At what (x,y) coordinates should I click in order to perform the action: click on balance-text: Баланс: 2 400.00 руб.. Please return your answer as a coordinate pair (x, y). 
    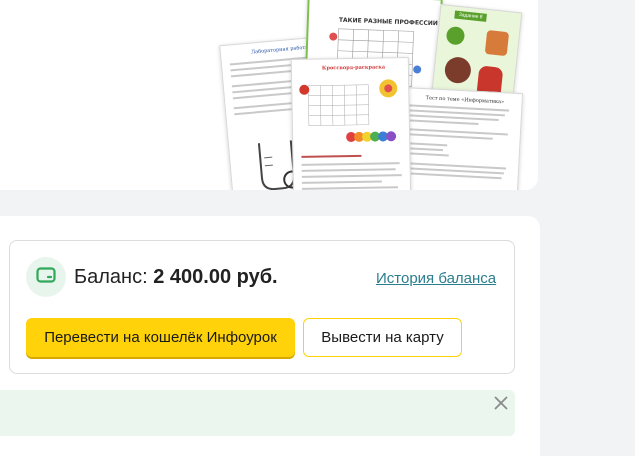
    Looking at the image, I should click on (176, 277).